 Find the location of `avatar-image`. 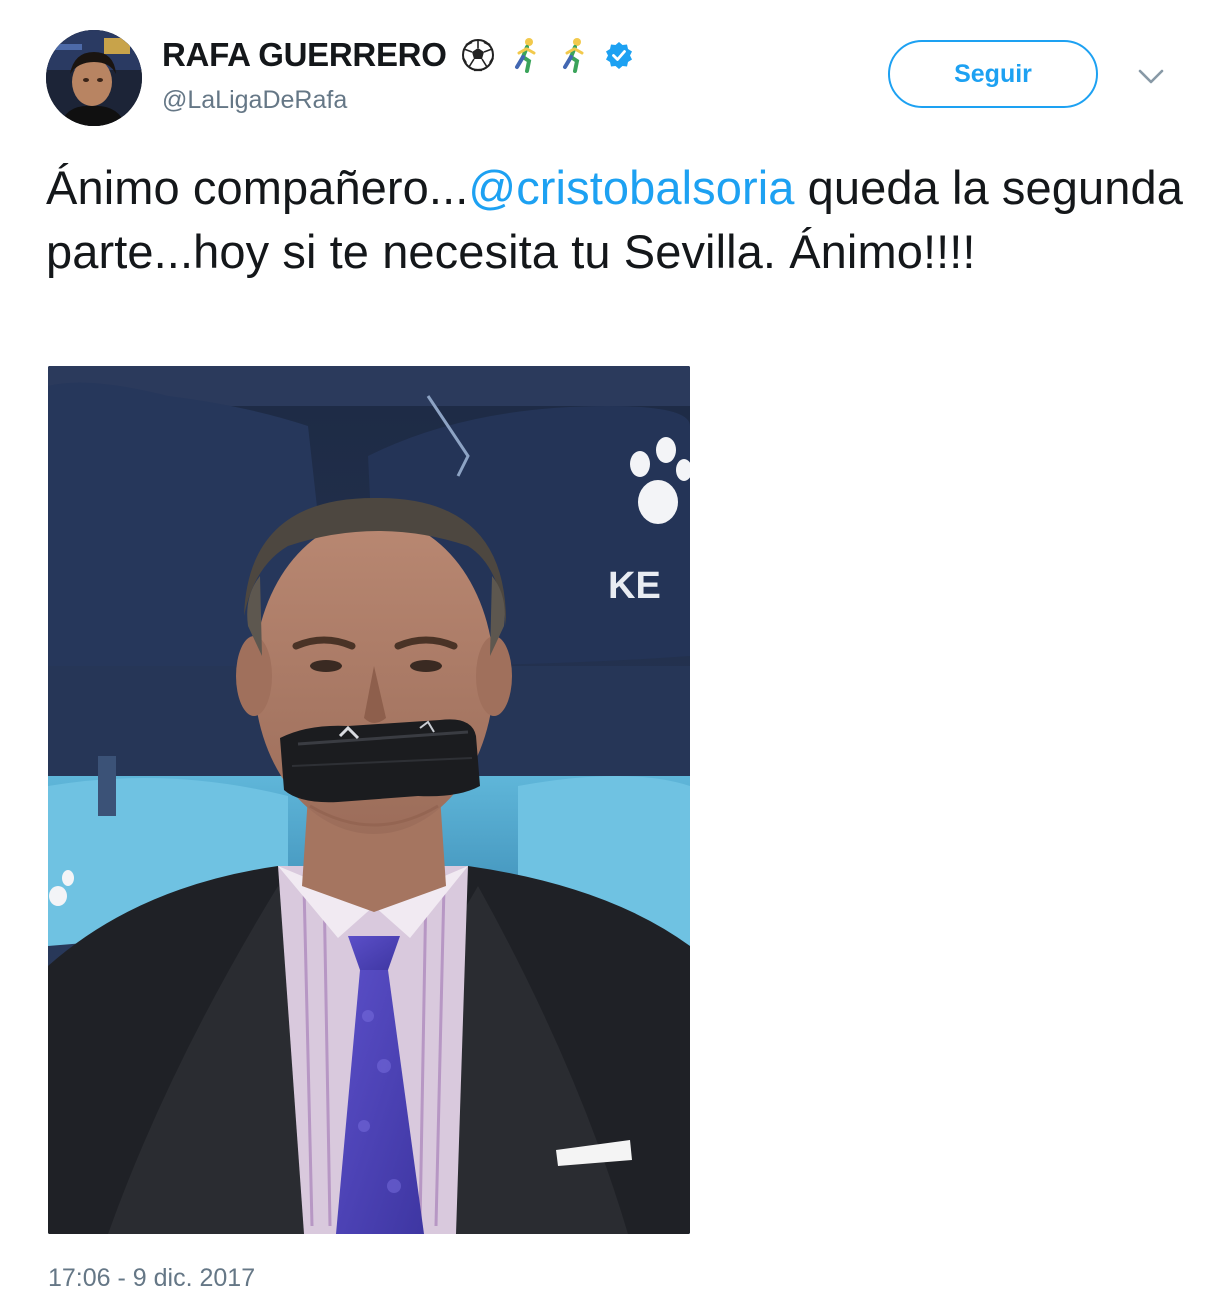

avatar-image is located at coordinates (94, 78).